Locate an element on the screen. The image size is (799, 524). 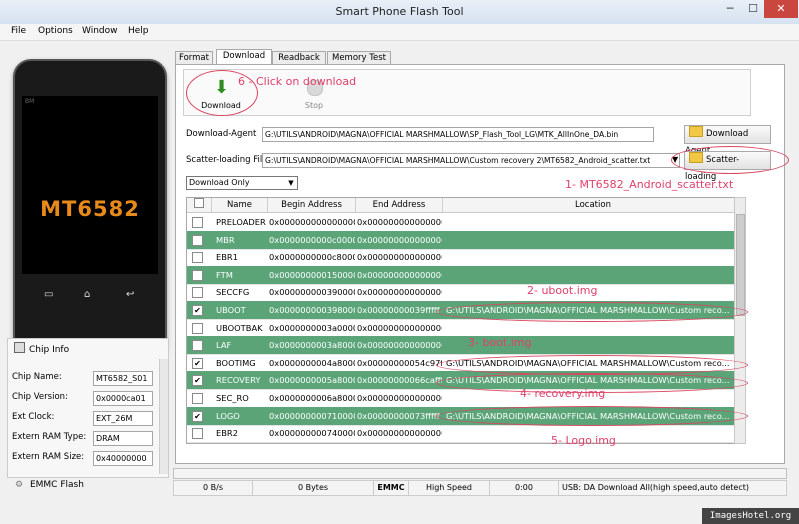
partition-name: RECOVERY is located at coordinates (238, 380).